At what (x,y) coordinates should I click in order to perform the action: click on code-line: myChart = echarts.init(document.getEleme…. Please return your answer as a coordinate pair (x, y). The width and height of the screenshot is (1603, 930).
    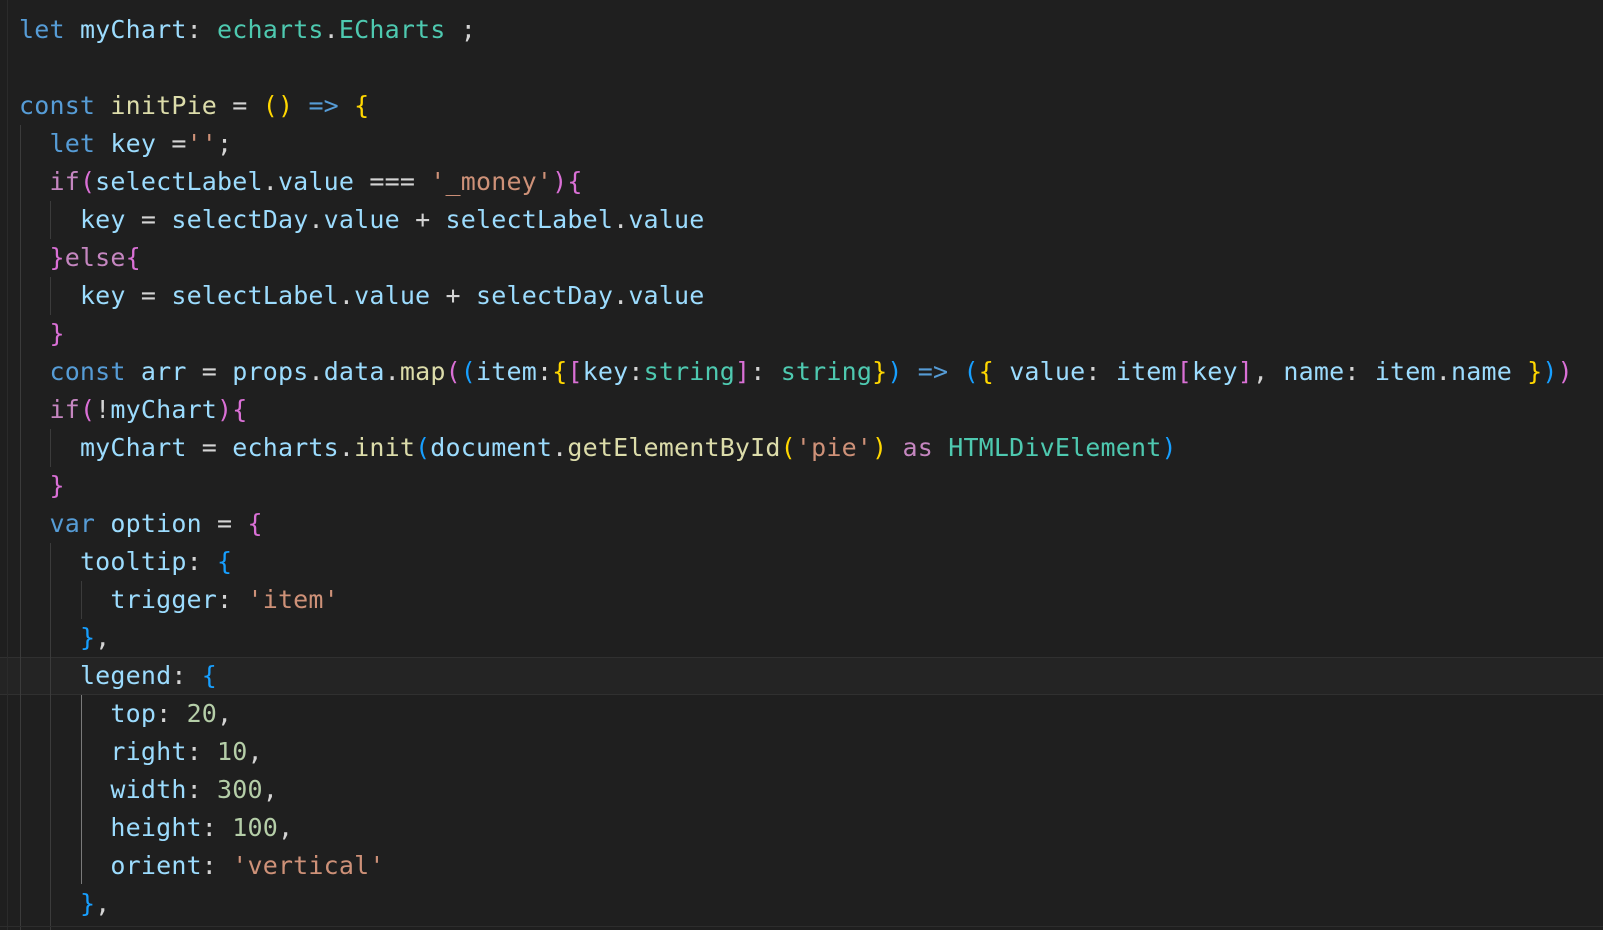
    Looking at the image, I should click on (801, 448).